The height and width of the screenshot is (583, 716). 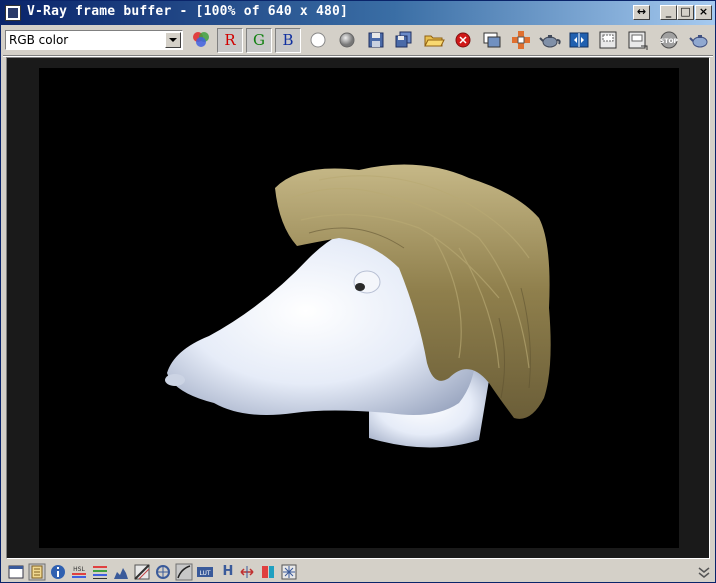 I want to click on compare-split-icon, so click(x=247, y=572).